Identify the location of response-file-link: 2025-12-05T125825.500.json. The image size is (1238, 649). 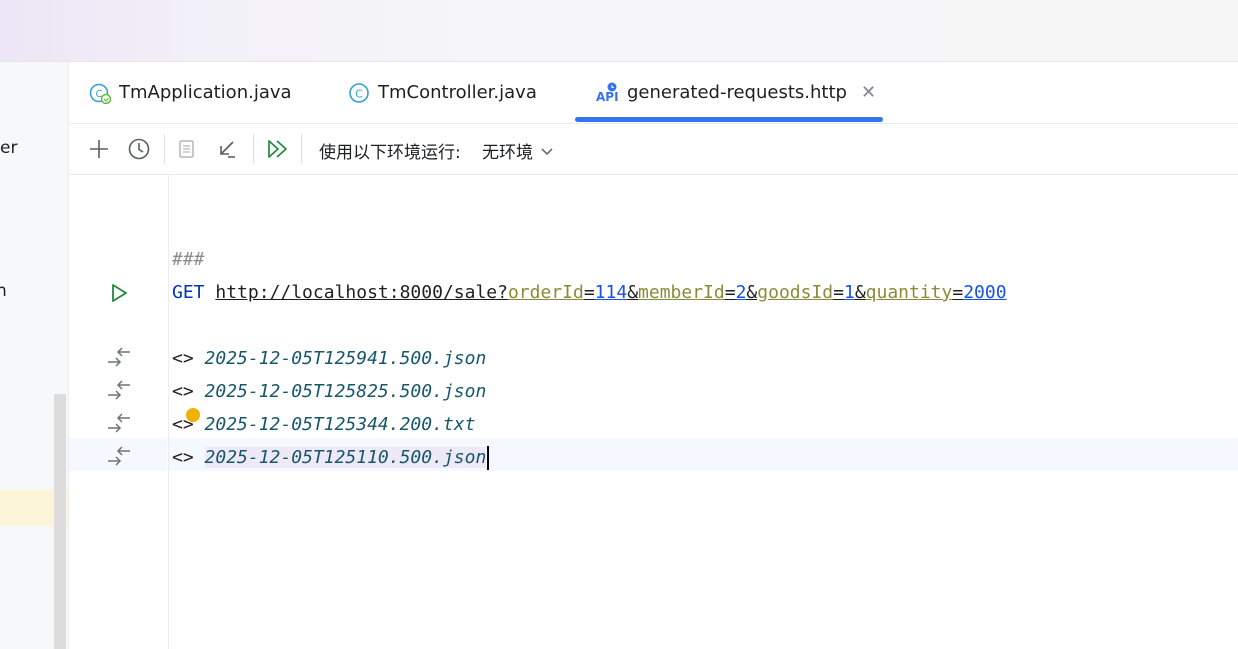
(346, 391).